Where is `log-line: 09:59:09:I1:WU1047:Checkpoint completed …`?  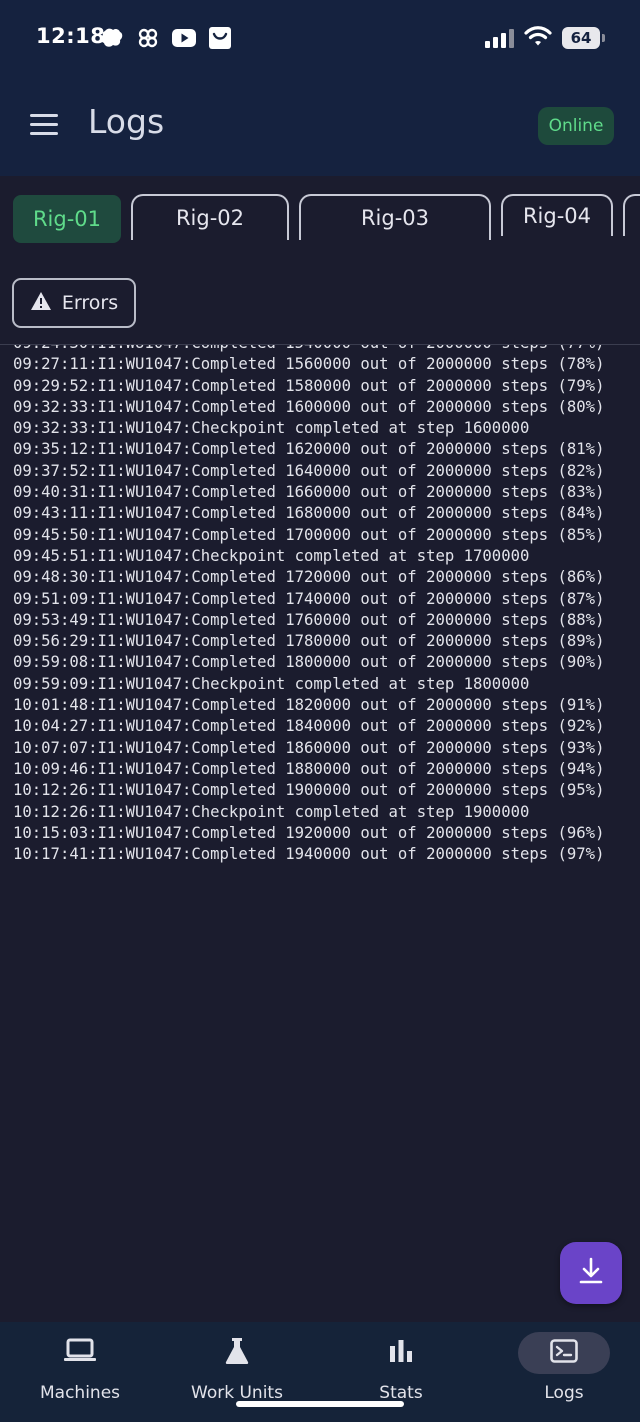 log-line: 09:59:09:I1:WU1047:Checkpoint completed … is located at coordinates (271, 683).